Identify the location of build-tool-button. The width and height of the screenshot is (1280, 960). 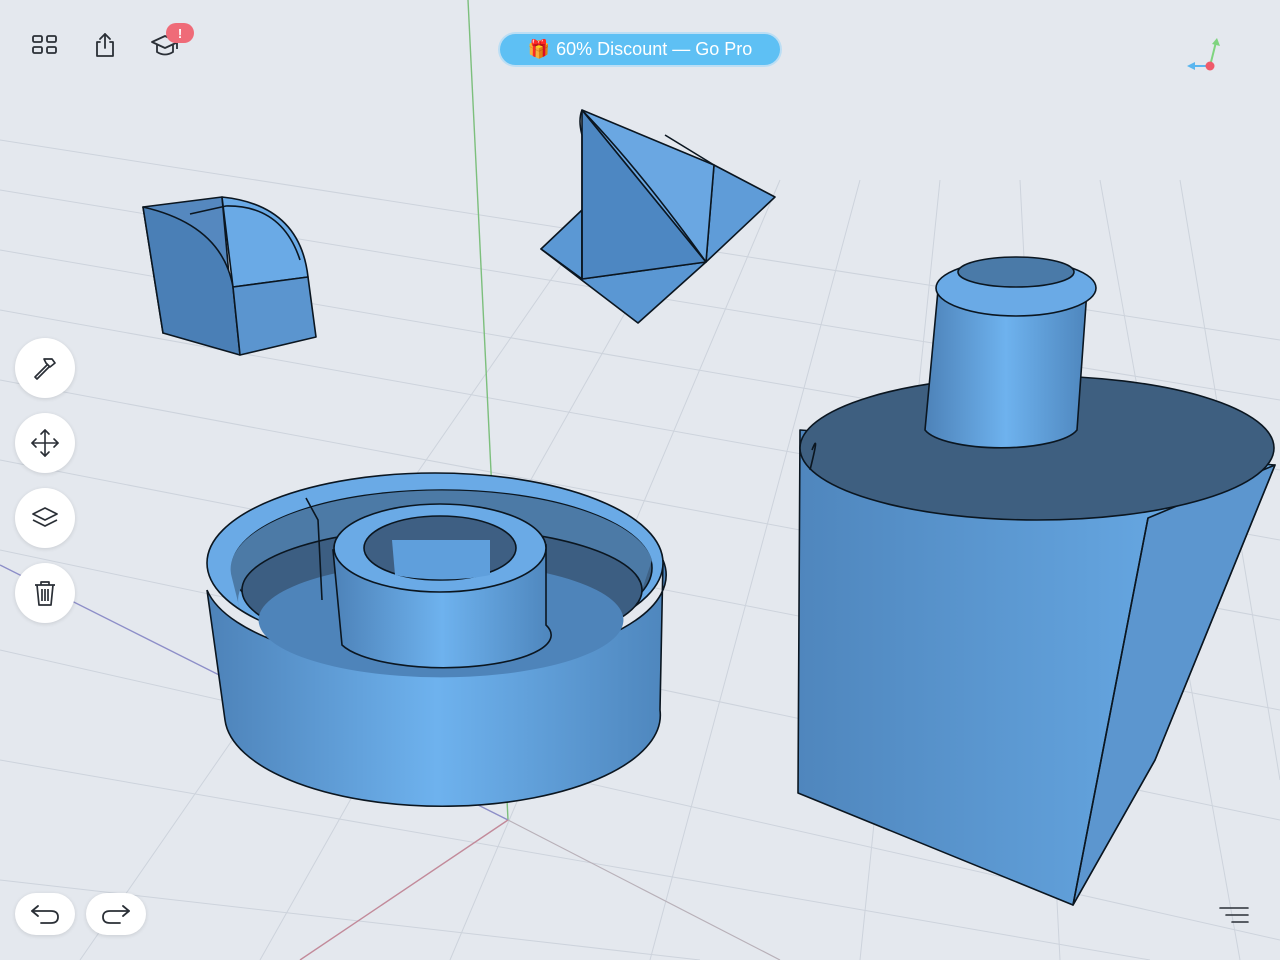
(45, 368).